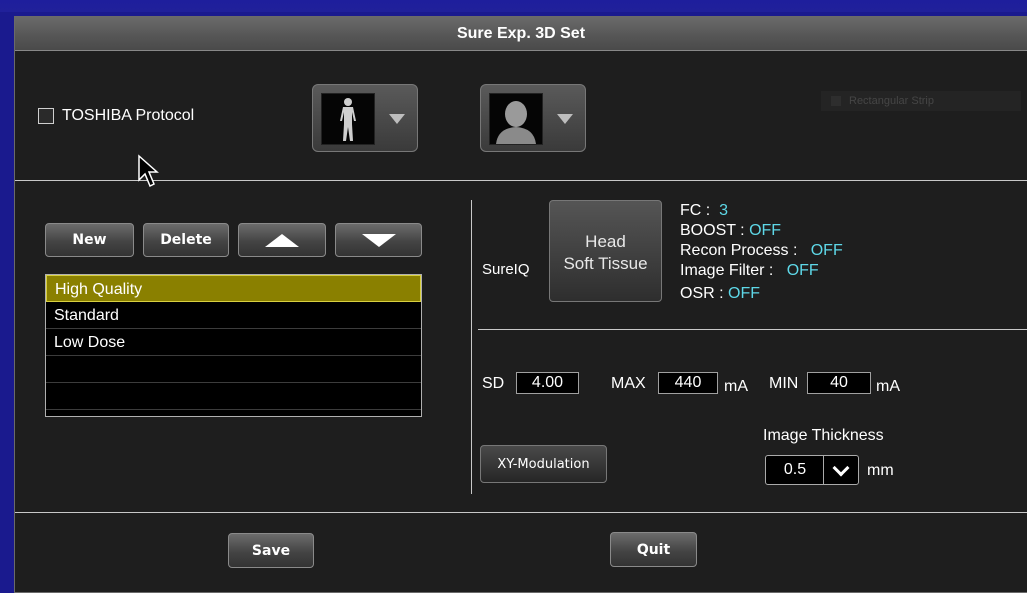  I want to click on filter-row: Image Filter : OFF, so click(749, 271).